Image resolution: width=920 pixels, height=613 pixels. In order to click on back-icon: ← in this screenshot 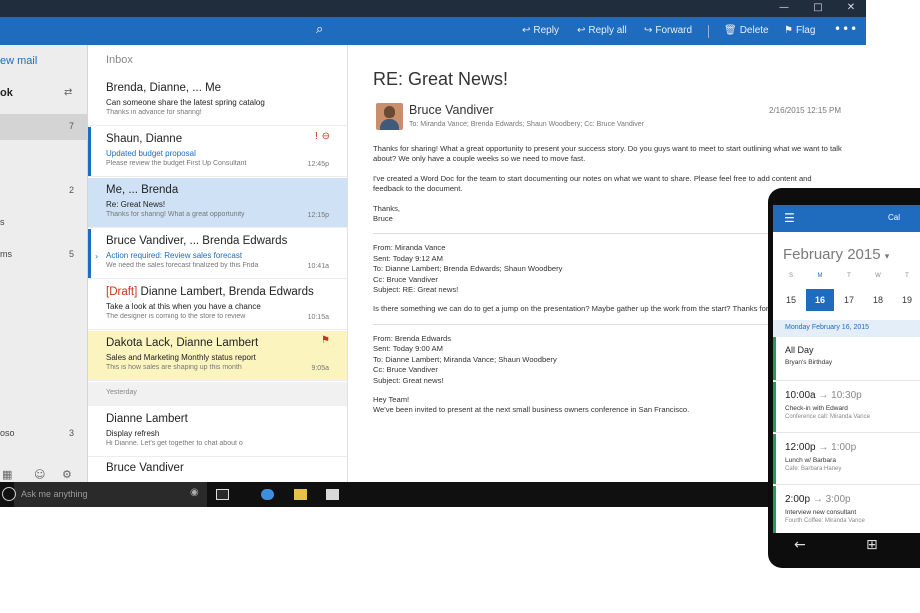, I will do `click(800, 545)`.